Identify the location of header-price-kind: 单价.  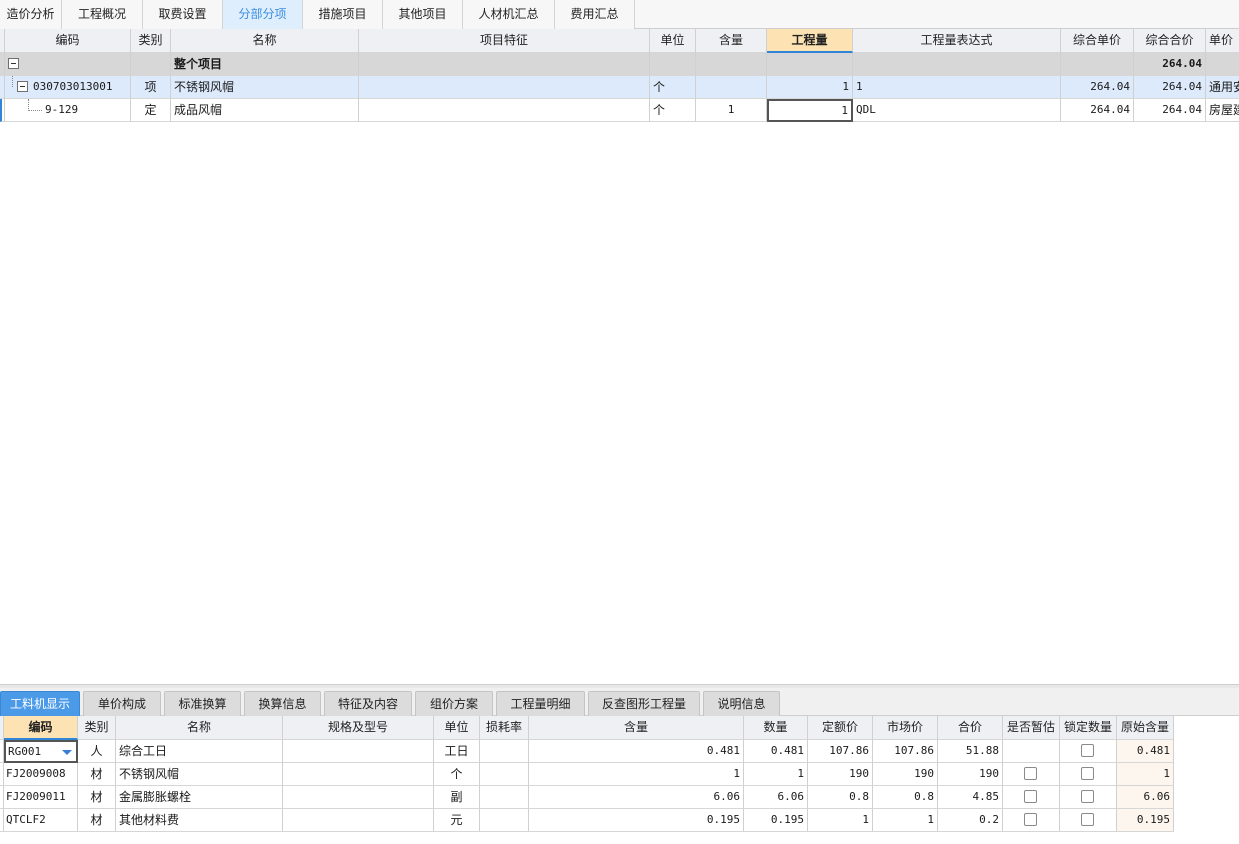
(1222, 41).